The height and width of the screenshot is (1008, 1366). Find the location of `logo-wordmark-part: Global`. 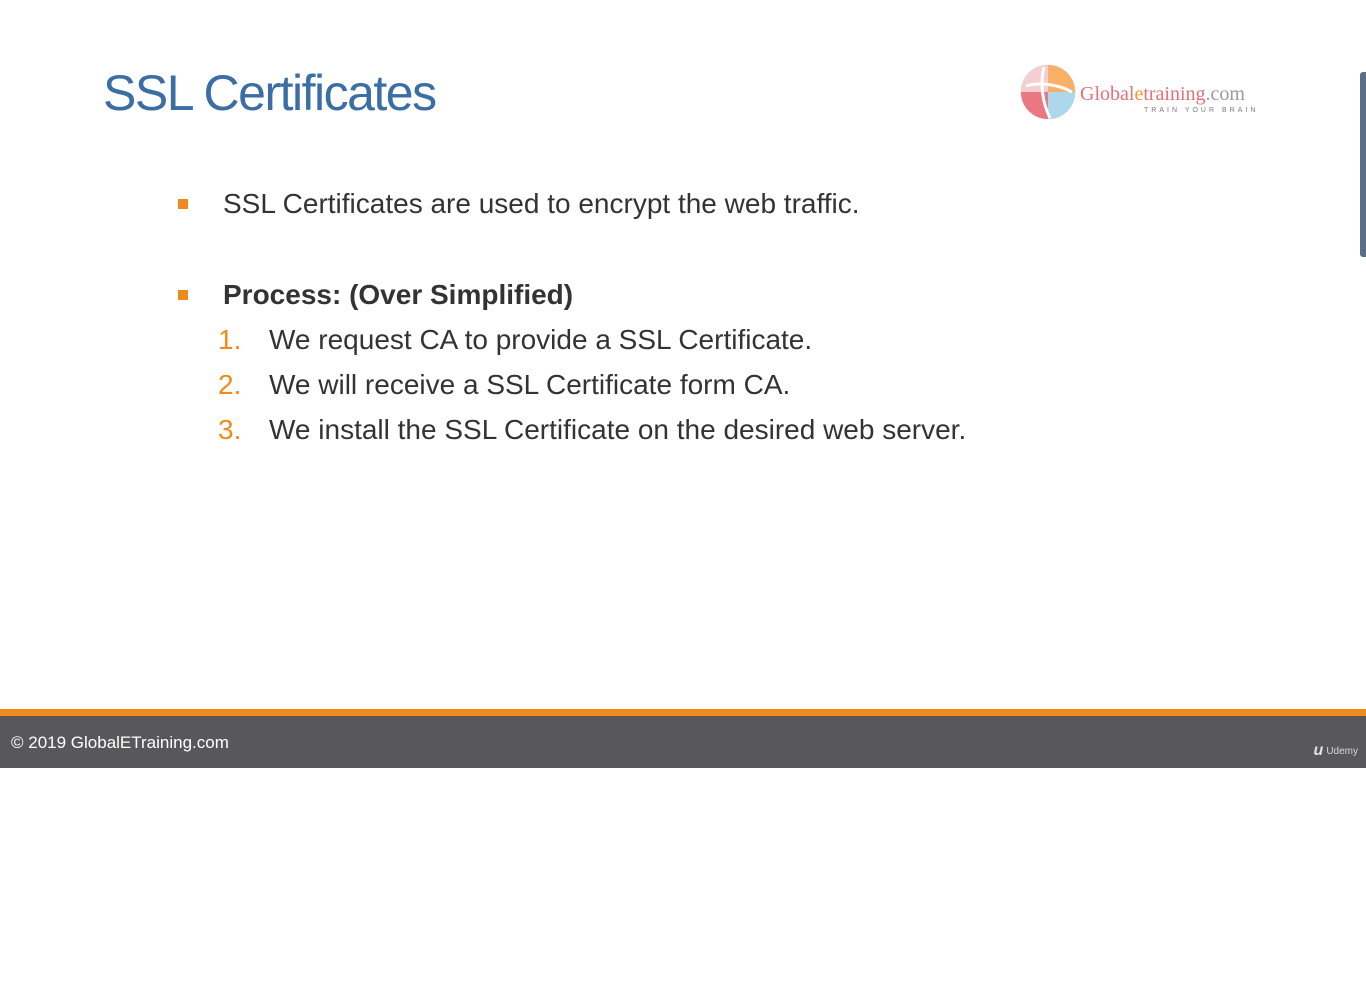

logo-wordmark-part: Global is located at coordinates (1107, 94).